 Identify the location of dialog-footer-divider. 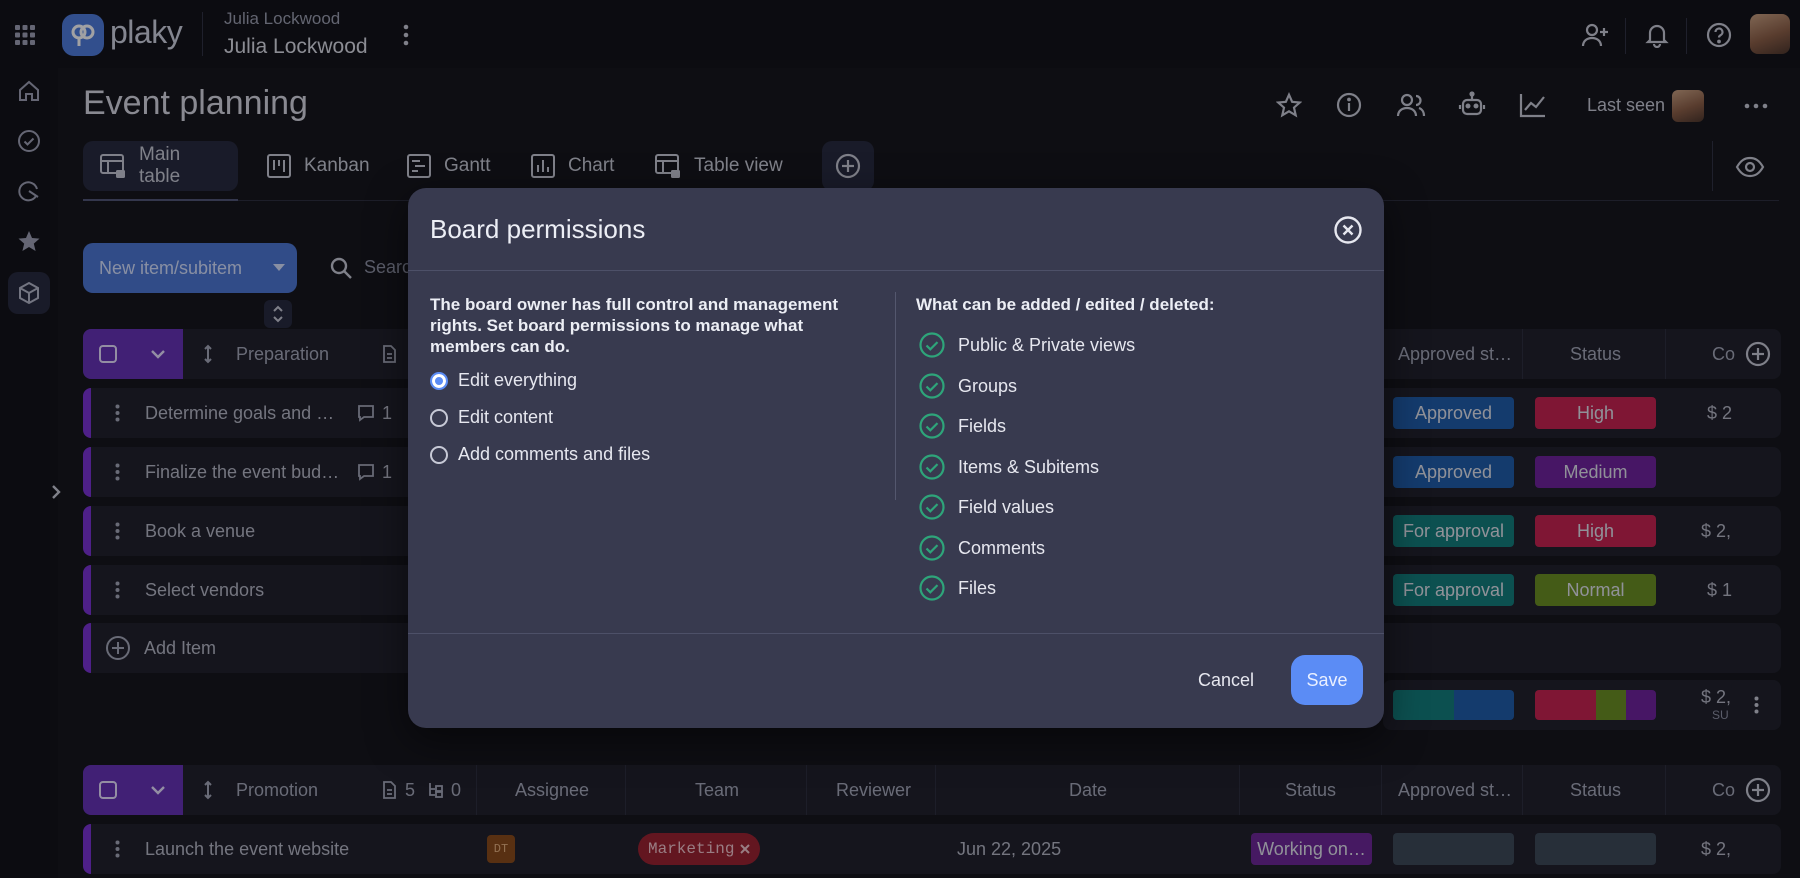
(896, 633).